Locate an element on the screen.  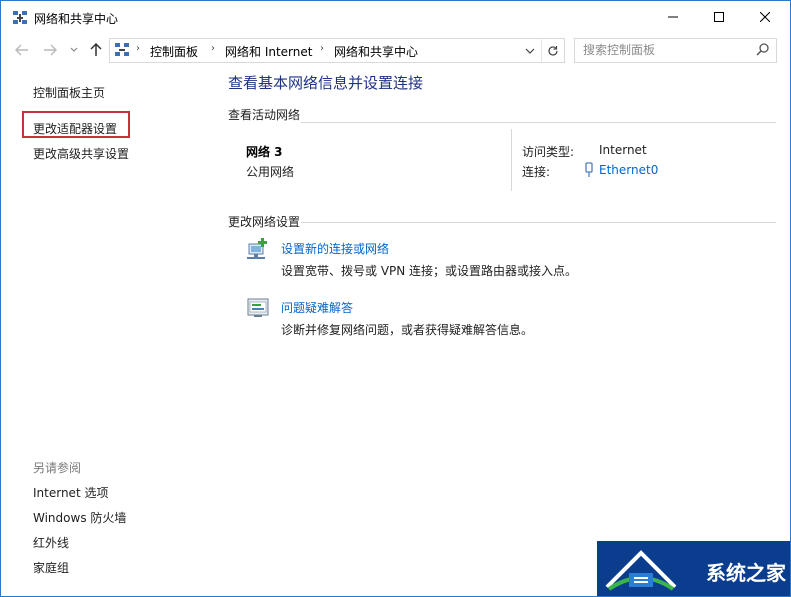
infrared-link: 红外线 is located at coordinates (51, 542).